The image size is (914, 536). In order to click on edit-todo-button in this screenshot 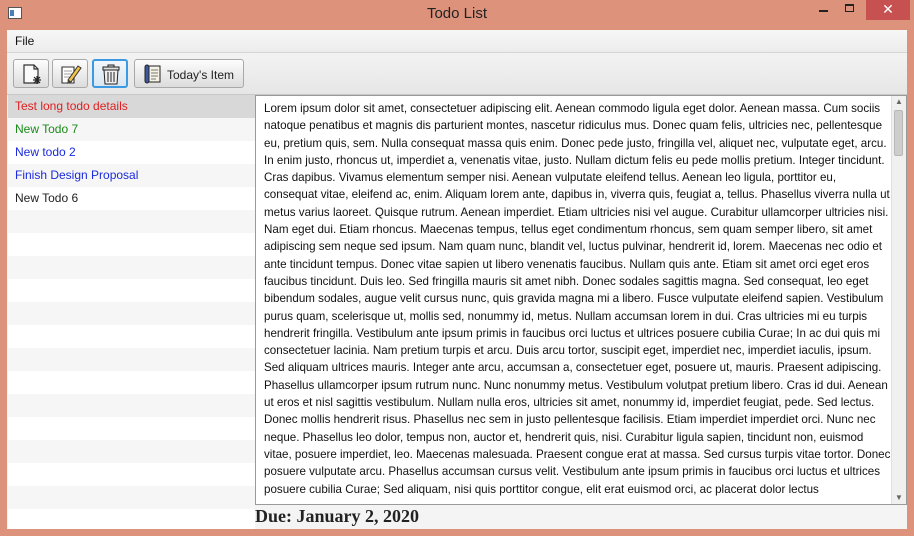, I will do `click(70, 73)`.